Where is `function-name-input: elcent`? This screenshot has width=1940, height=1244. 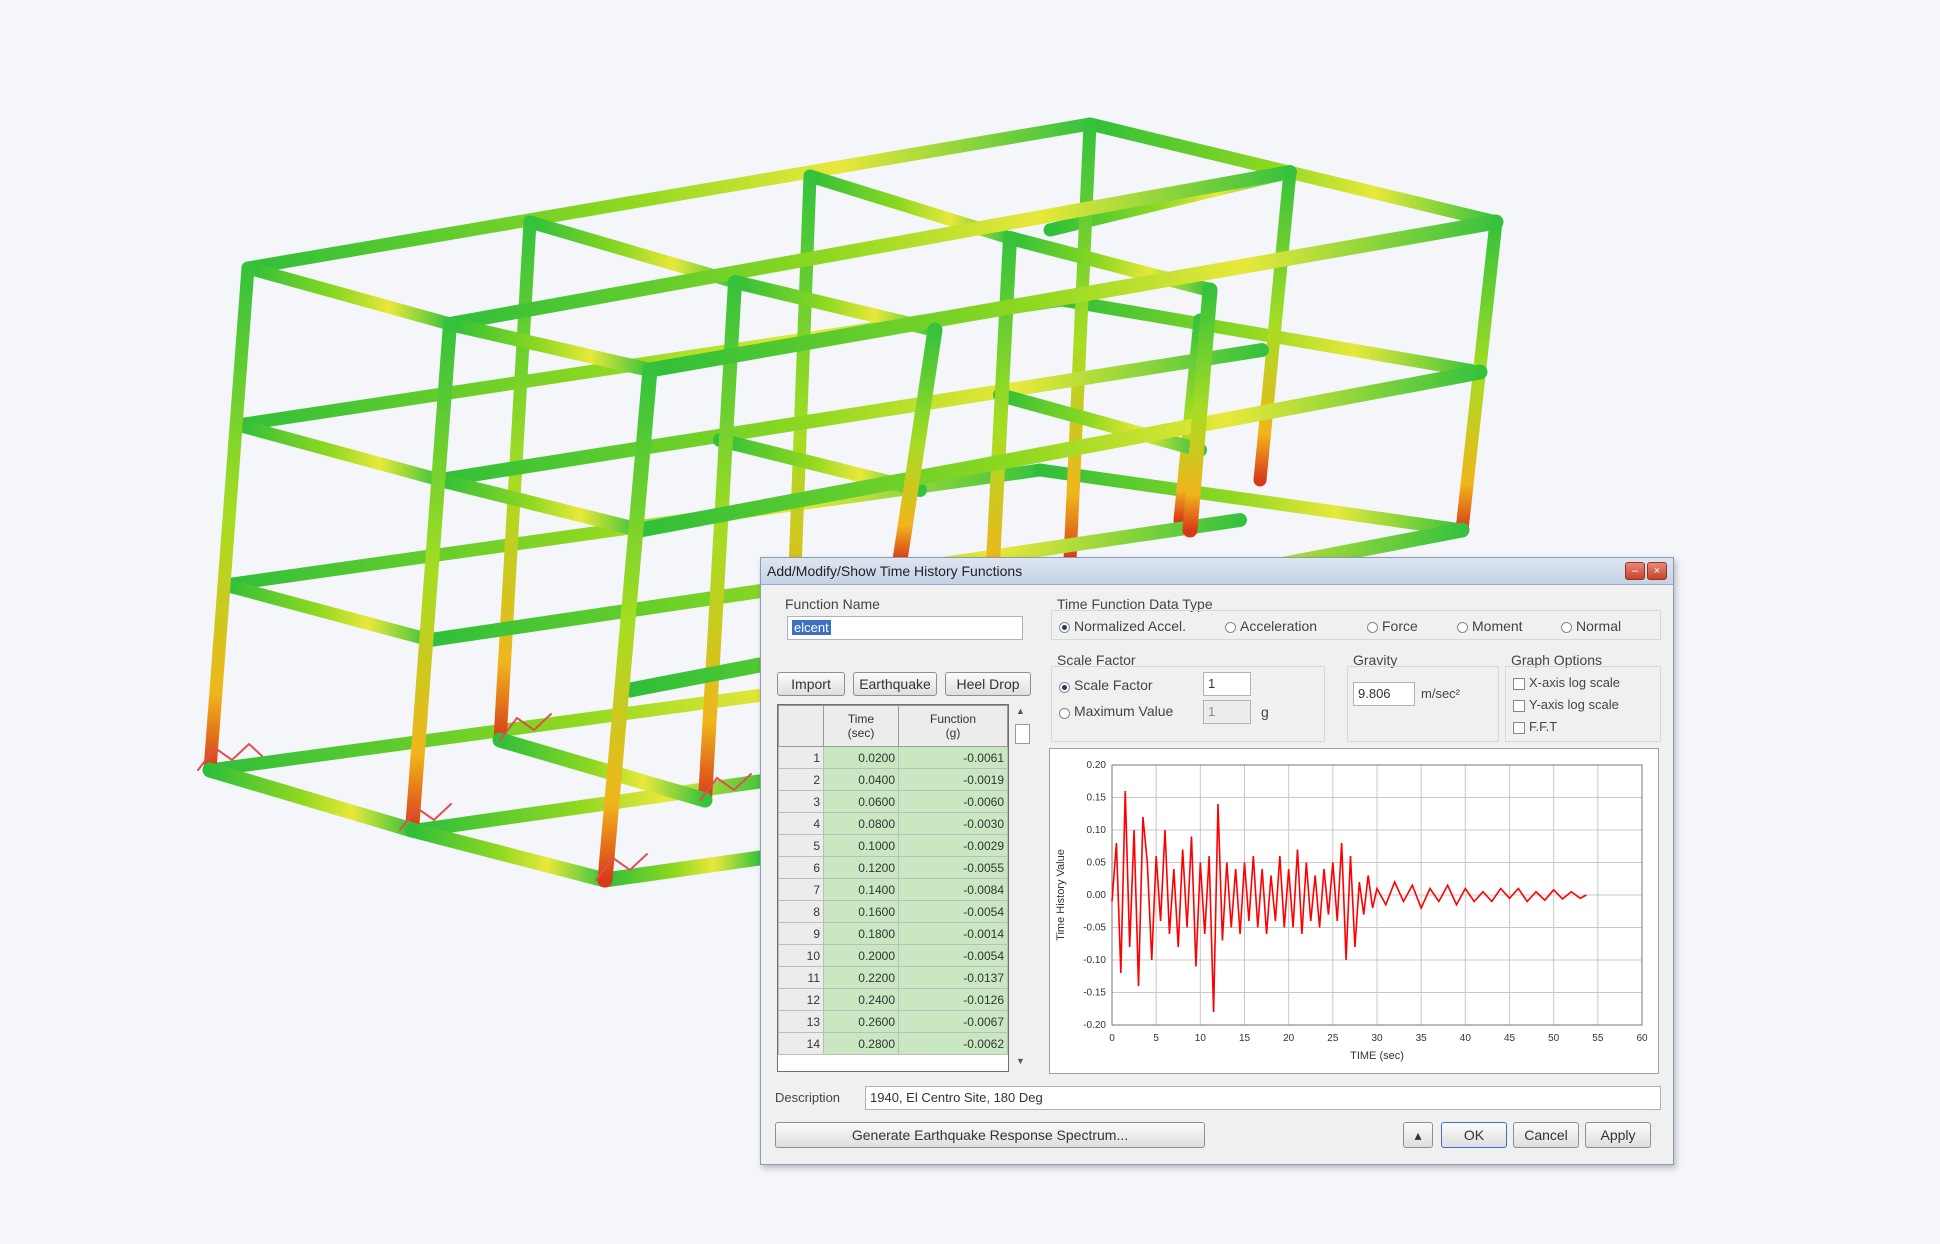
function-name-input: elcent is located at coordinates (905, 628).